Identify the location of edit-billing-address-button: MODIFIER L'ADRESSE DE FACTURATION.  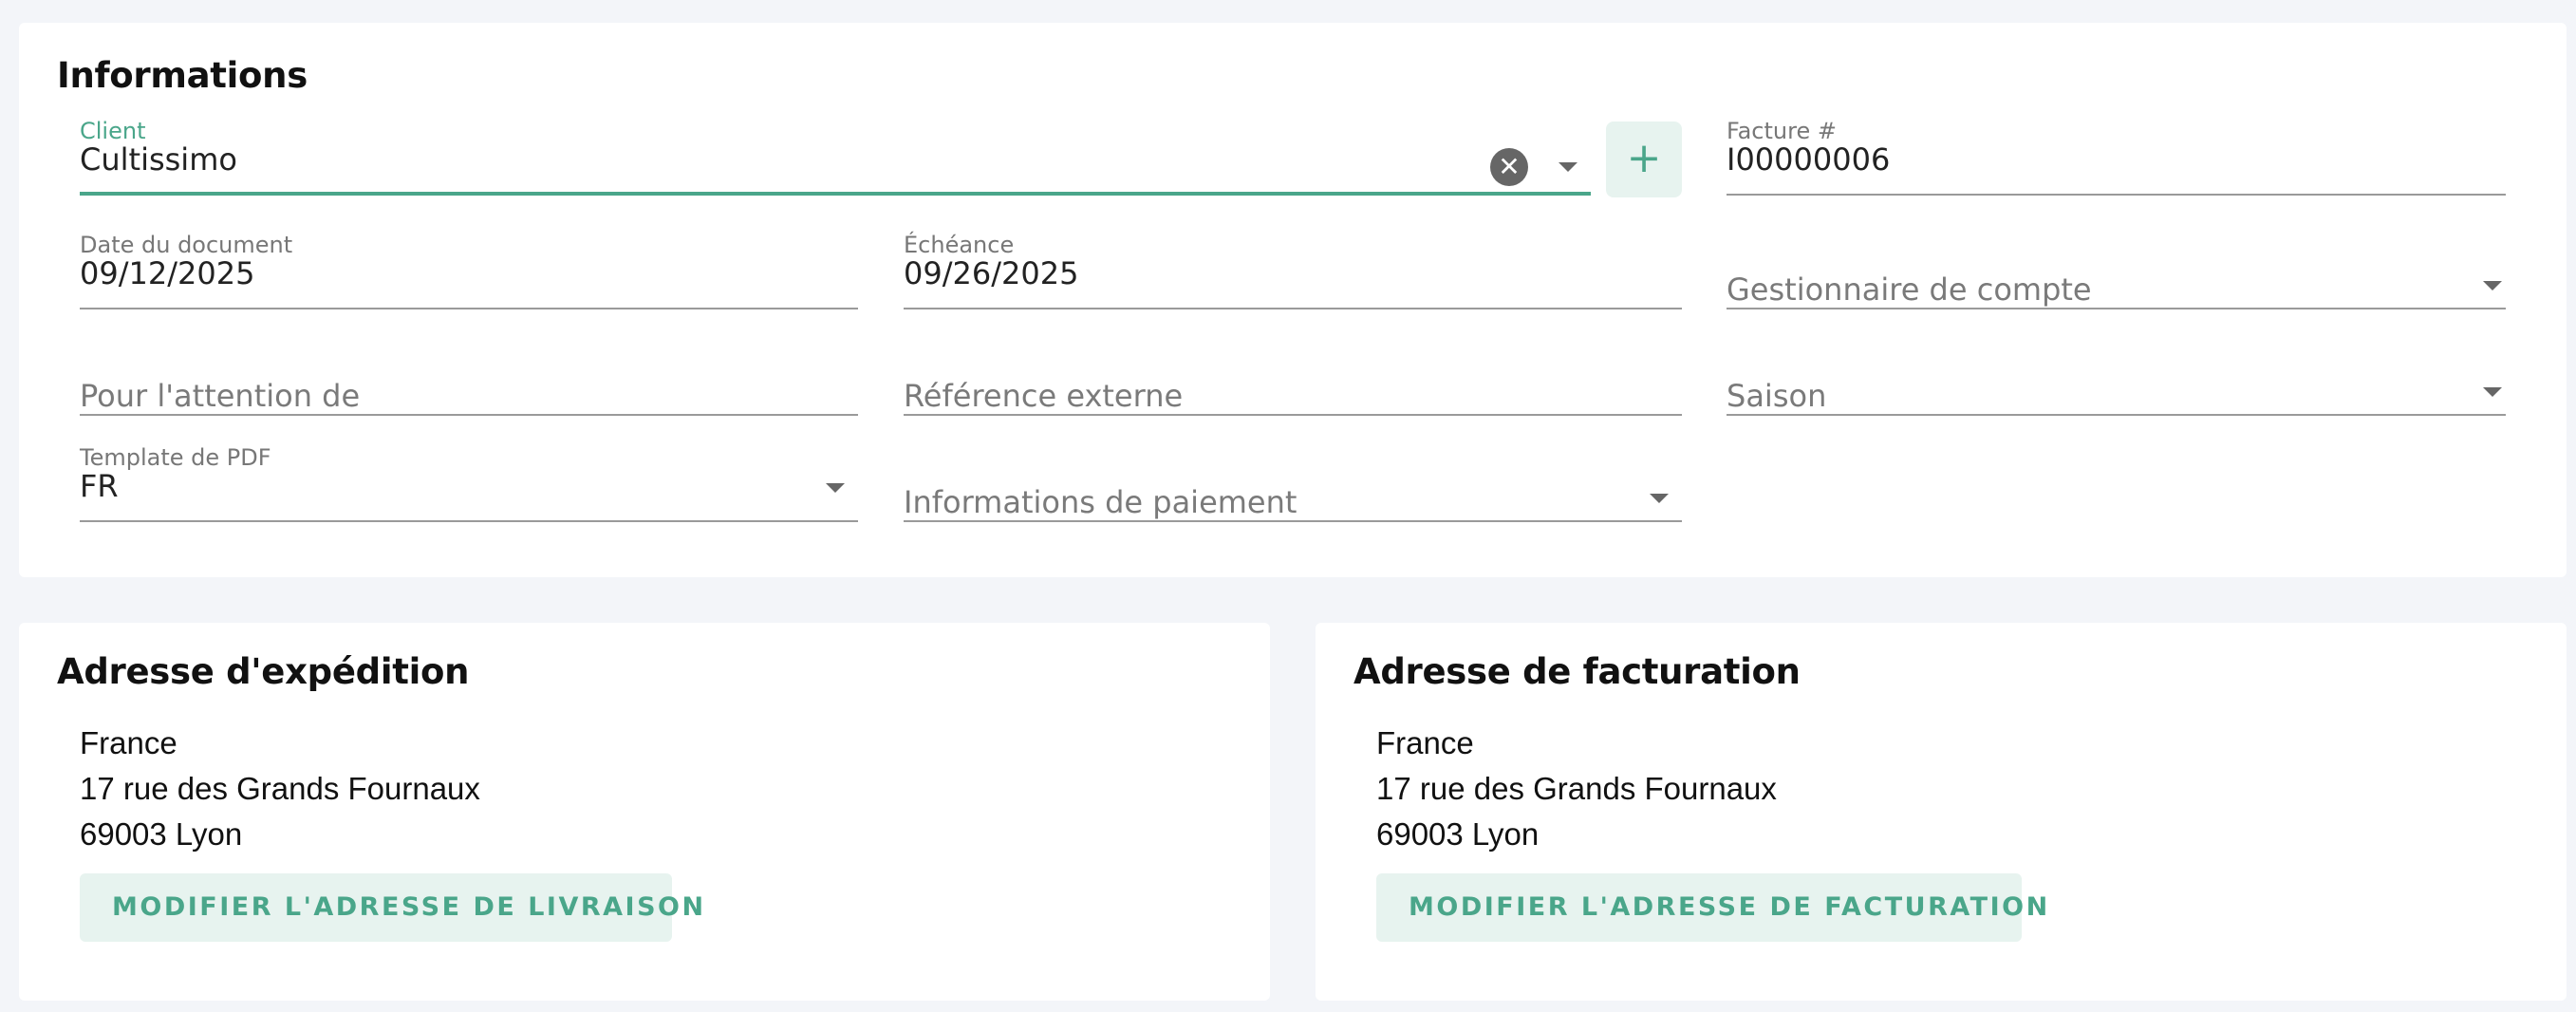
(1711, 907).